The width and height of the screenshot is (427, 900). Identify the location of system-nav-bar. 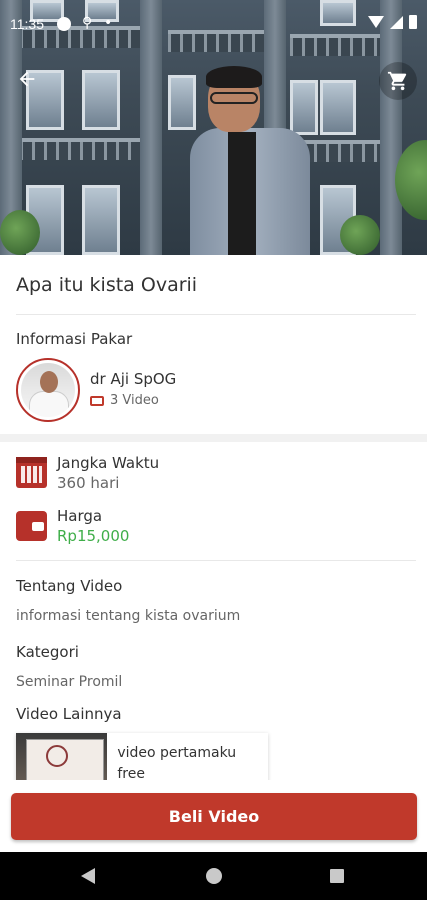
(213, 876).